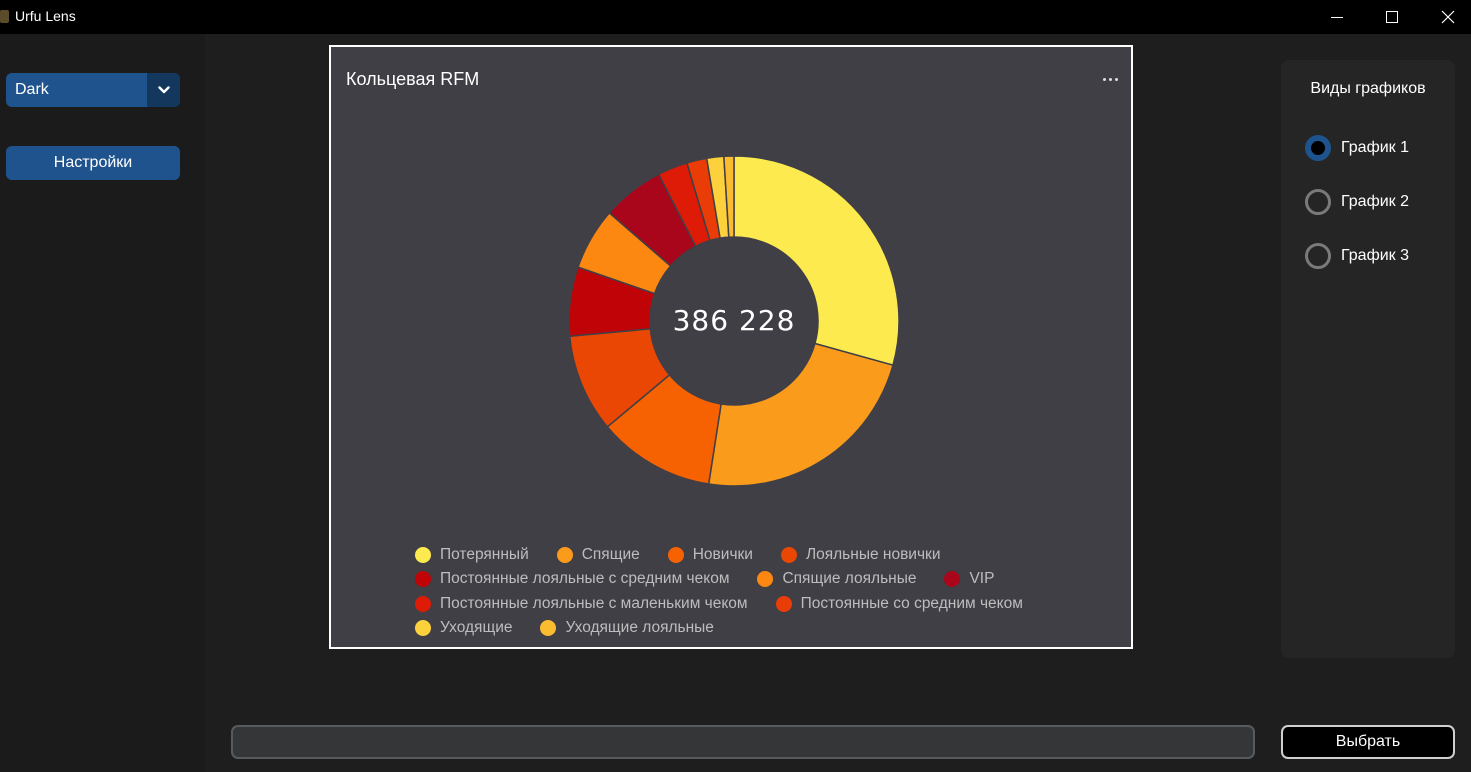 The image size is (1471, 772). I want to click on legend-item: Постоянные лояльные с средним чеком, so click(572, 579).